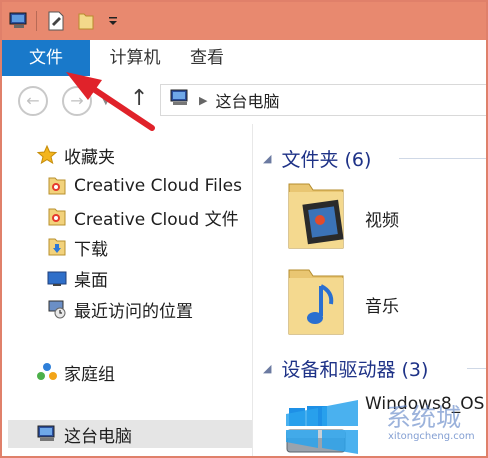 The width and height of the screenshot is (488, 458). What do you see at coordinates (385, 219) in the screenshot?
I see `folder-tile-videos: 视频` at bounding box center [385, 219].